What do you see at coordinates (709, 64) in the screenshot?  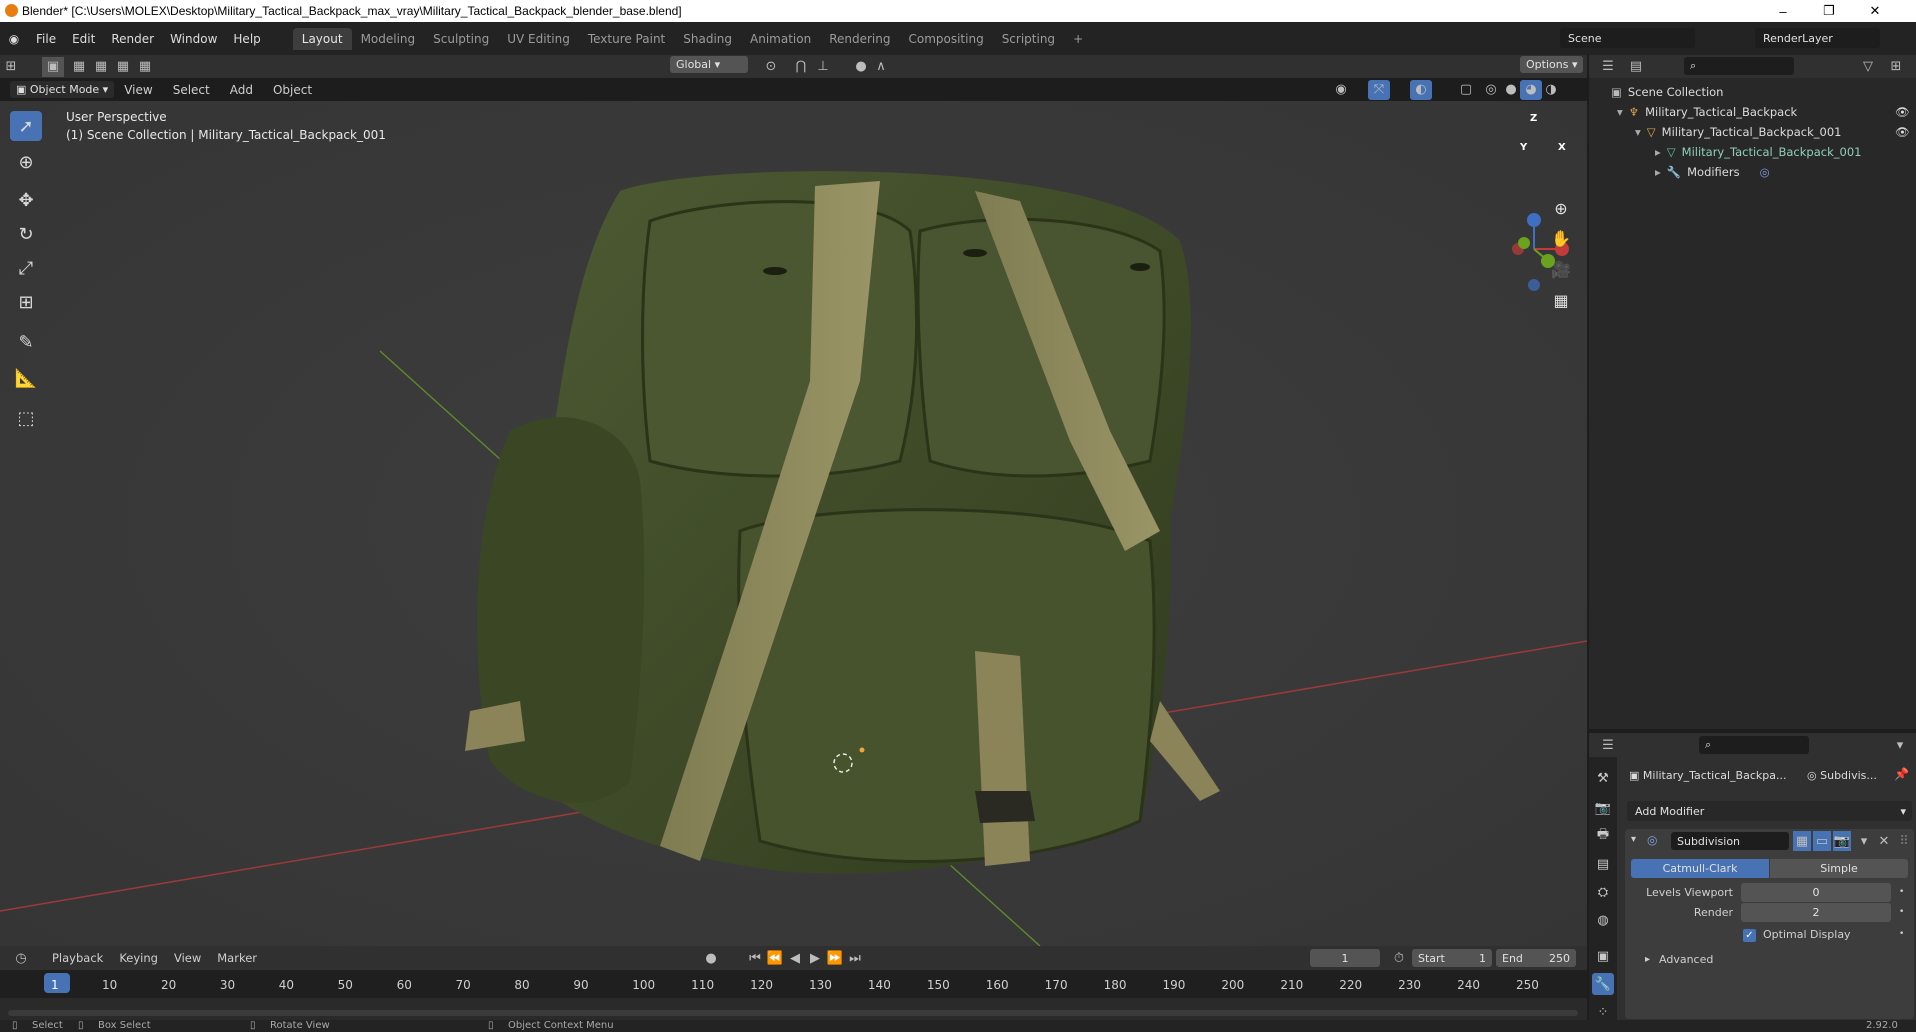 I see `transform-orientation-dropdown: Global ▾` at bounding box center [709, 64].